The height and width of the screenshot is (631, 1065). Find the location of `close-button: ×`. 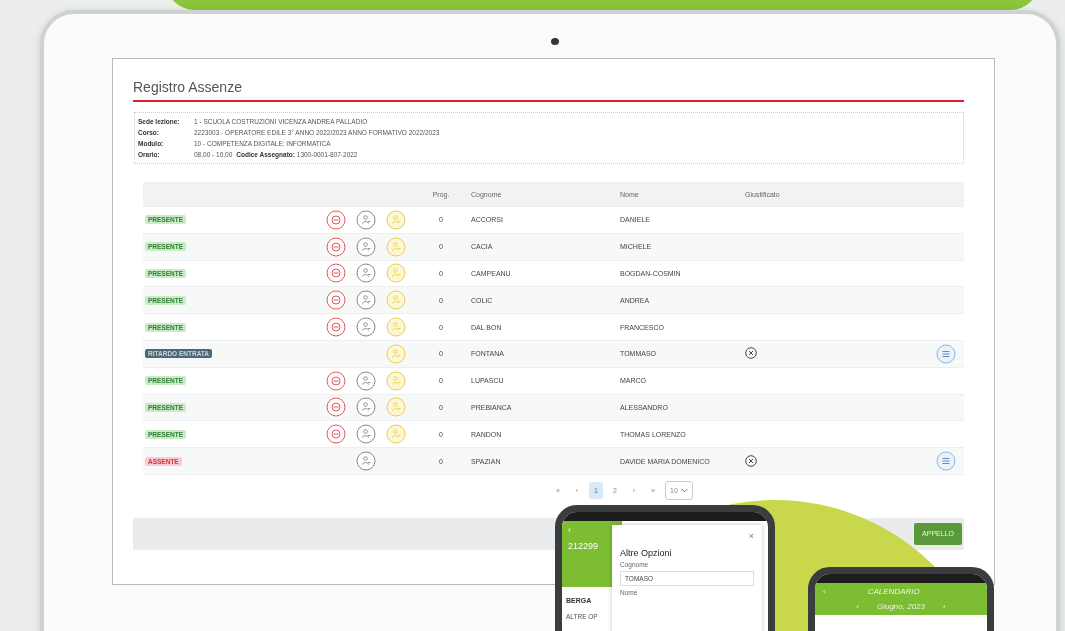

close-button: × is located at coordinates (751, 536).